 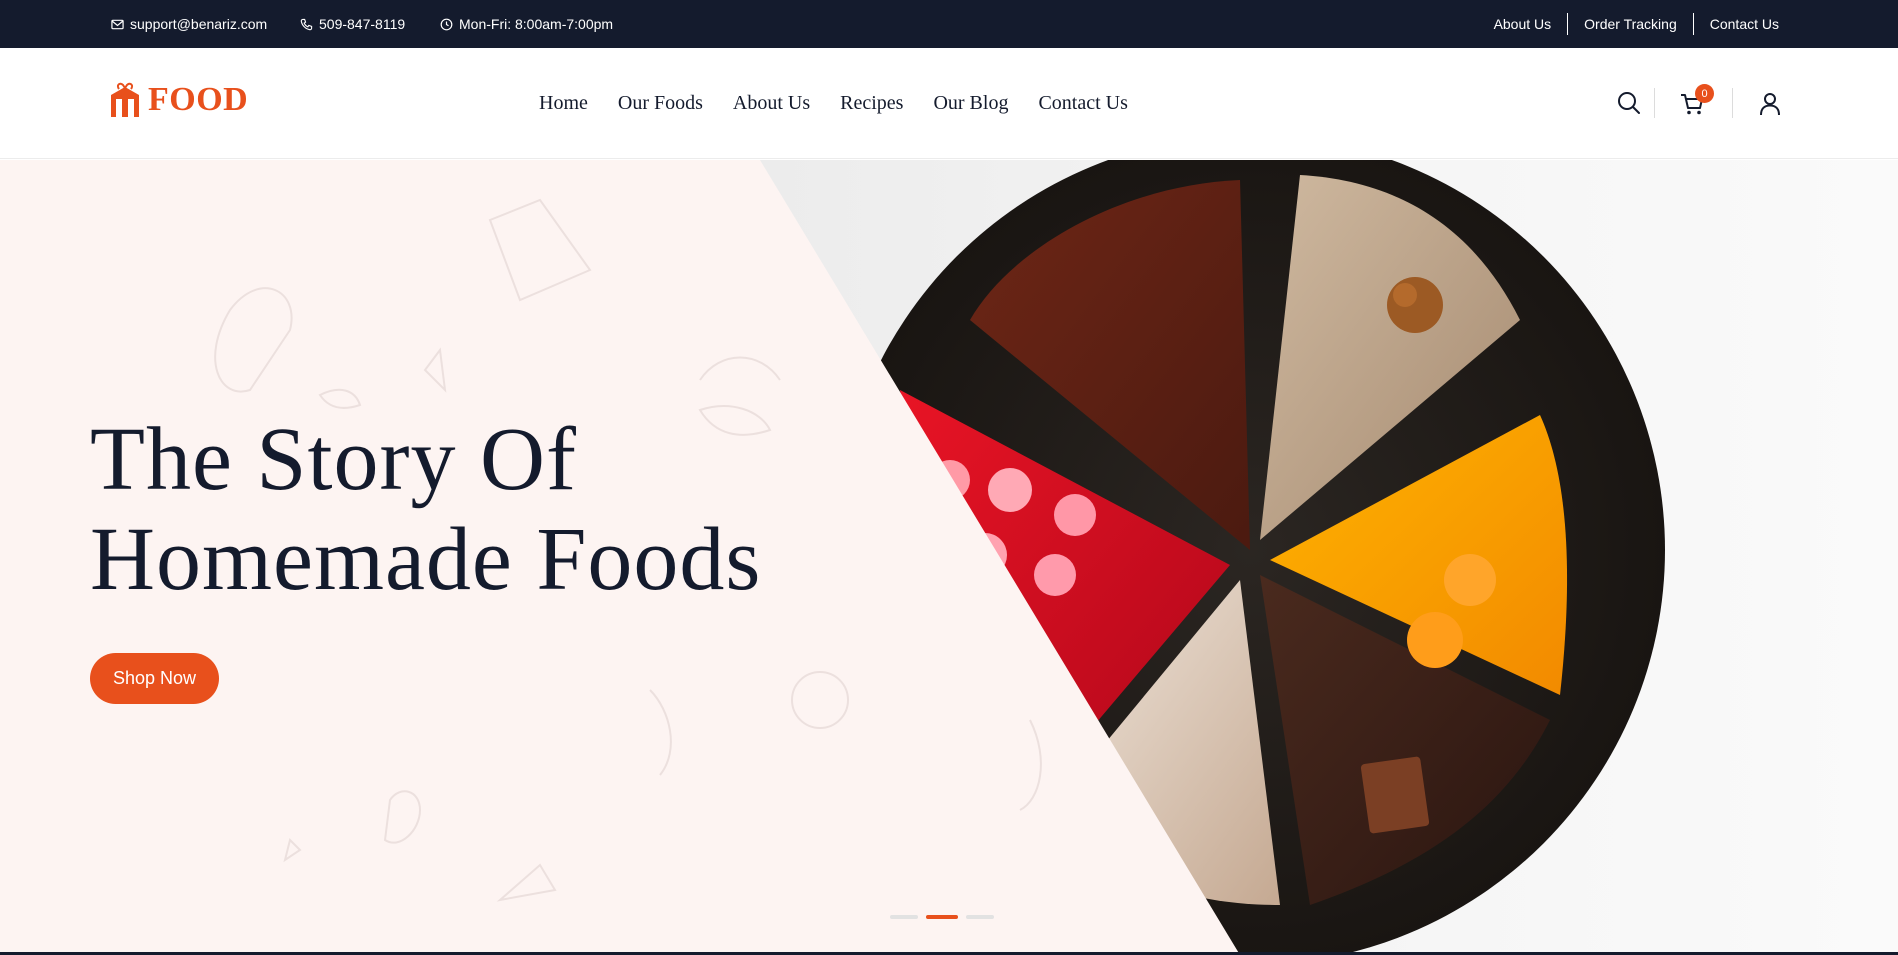 What do you see at coordinates (1082, 103) in the screenshot?
I see `nav-contact-us: Contact Us` at bounding box center [1082, 103].